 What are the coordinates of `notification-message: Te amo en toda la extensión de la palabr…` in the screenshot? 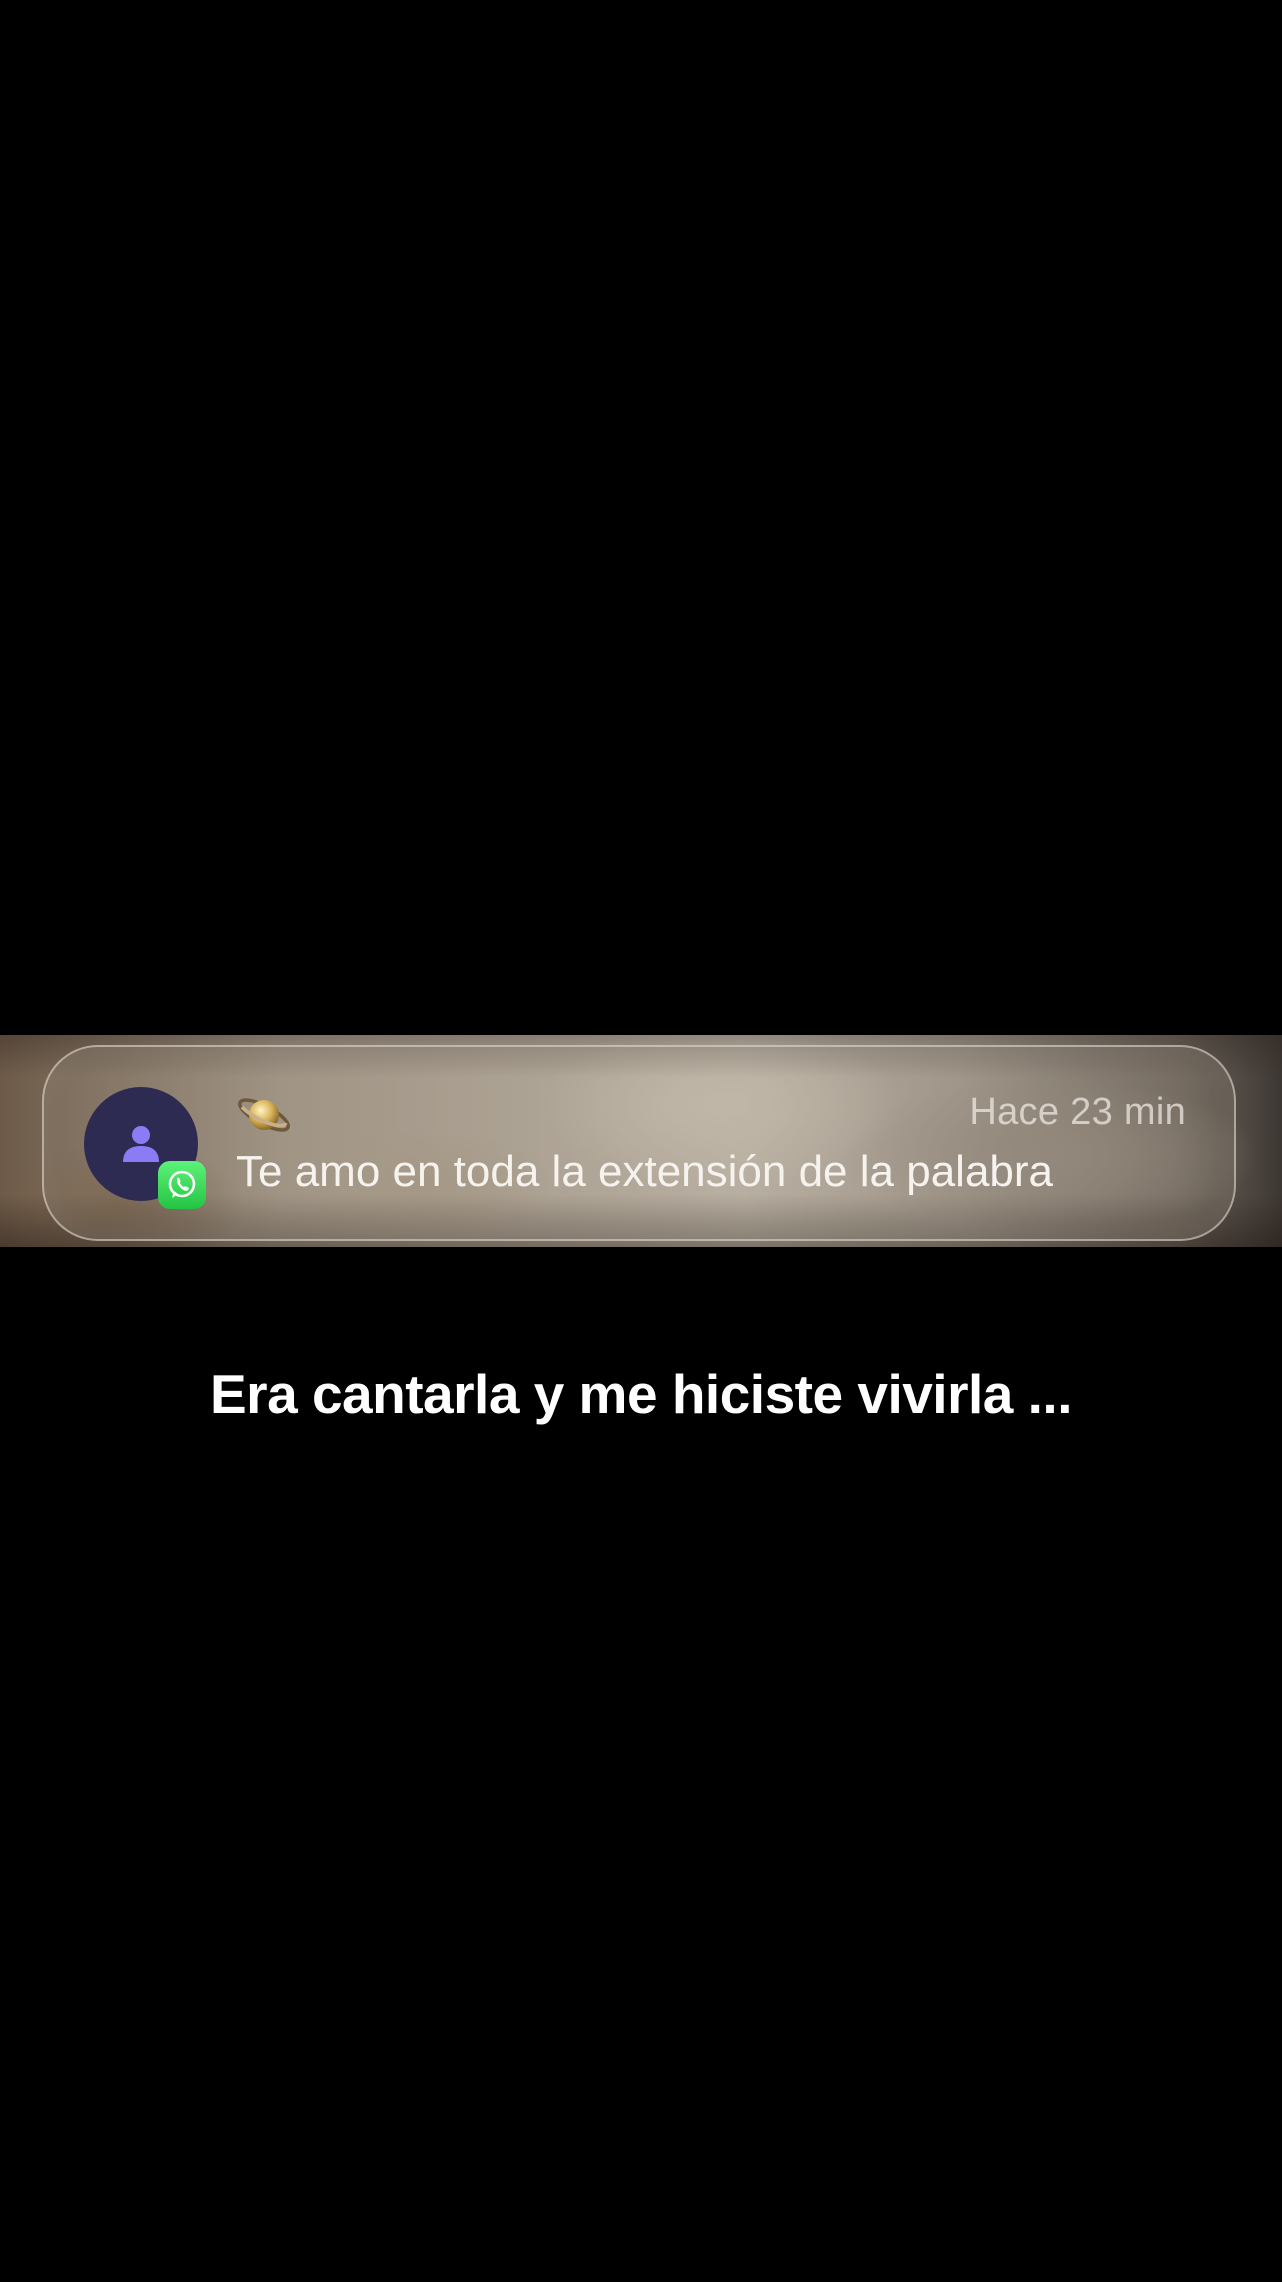 It's located at (645, 1171).